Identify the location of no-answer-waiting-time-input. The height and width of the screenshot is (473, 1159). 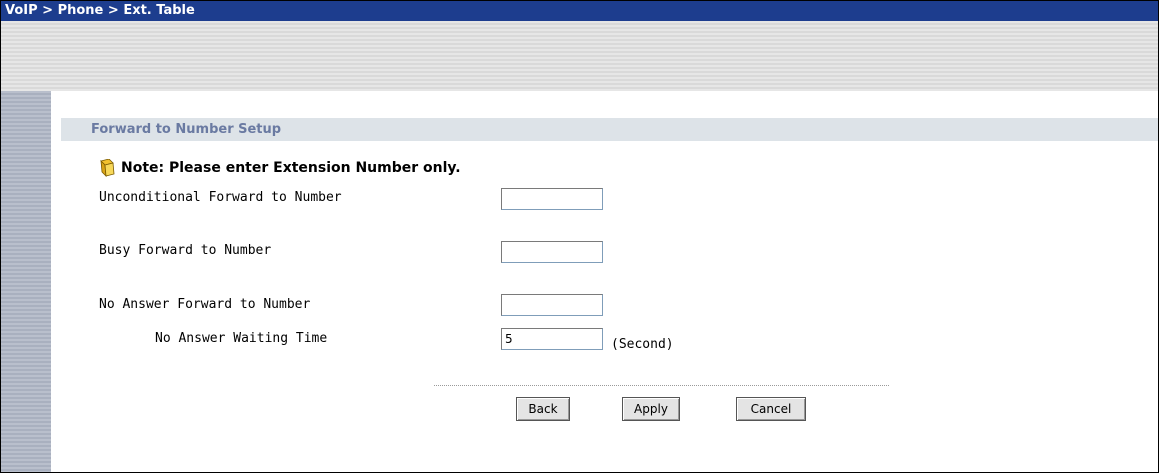
(552, 339).